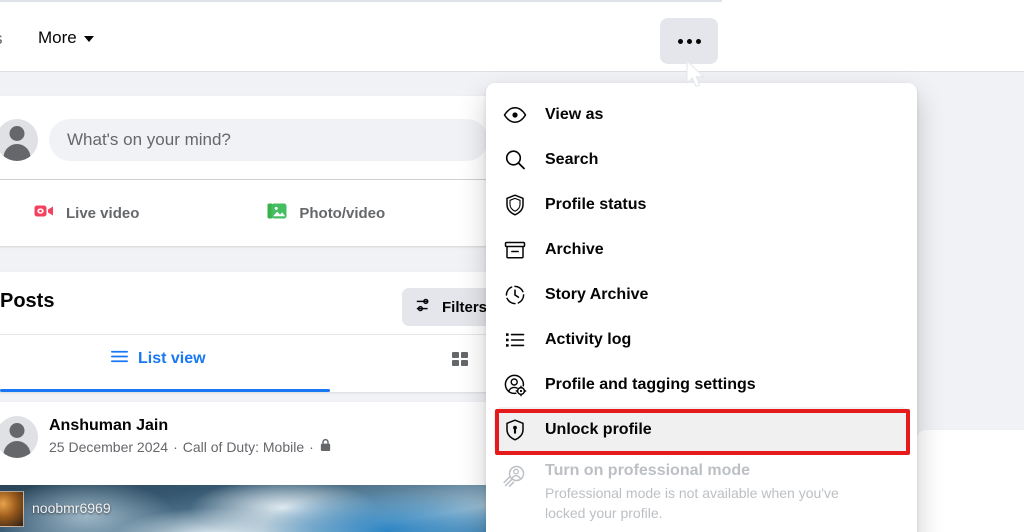  Describe the element at coordinates (596, 204) in the screenshot. I see `menu-item-label: Profile status` at that location.